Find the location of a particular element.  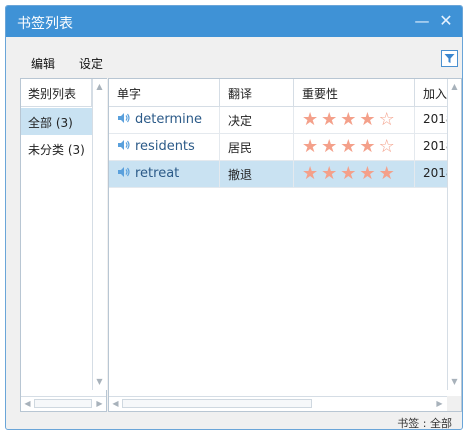

minimize-button: — is located at coordinates (422, 21).